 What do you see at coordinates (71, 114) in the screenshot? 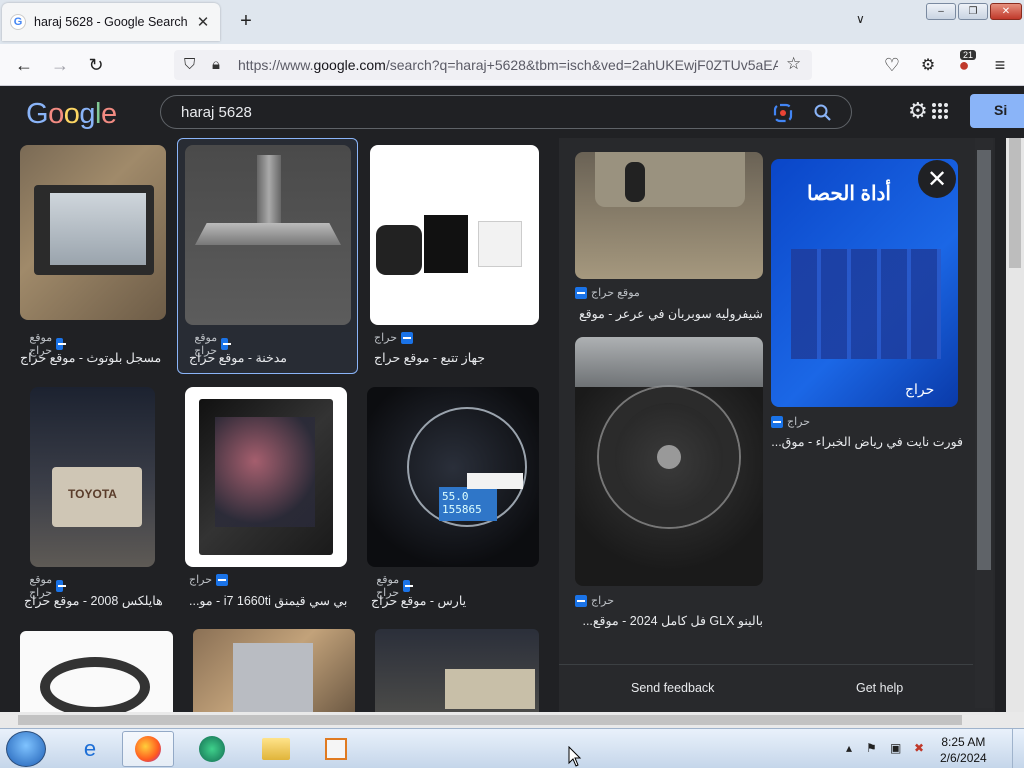
I see `google-logo: Google` at bounding box center [71, 114].